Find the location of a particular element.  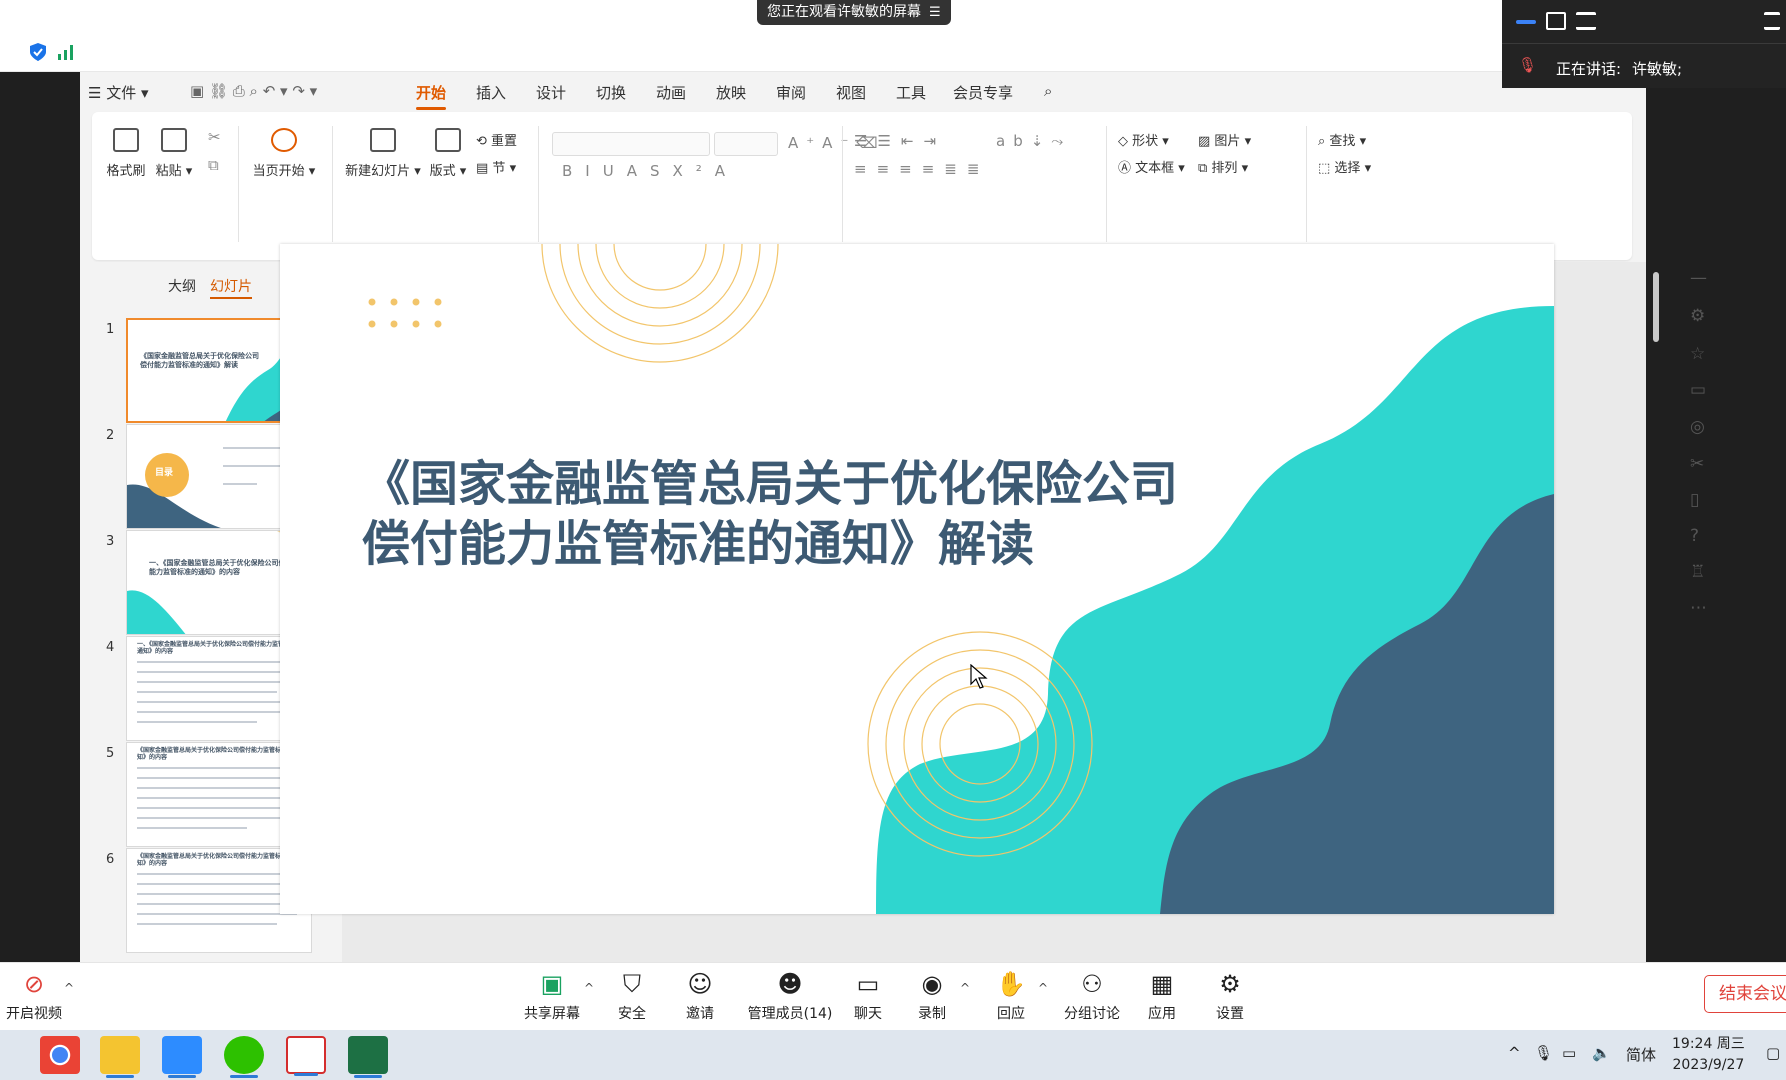

tab-view: 视图 is located at coordinates (851, 92).